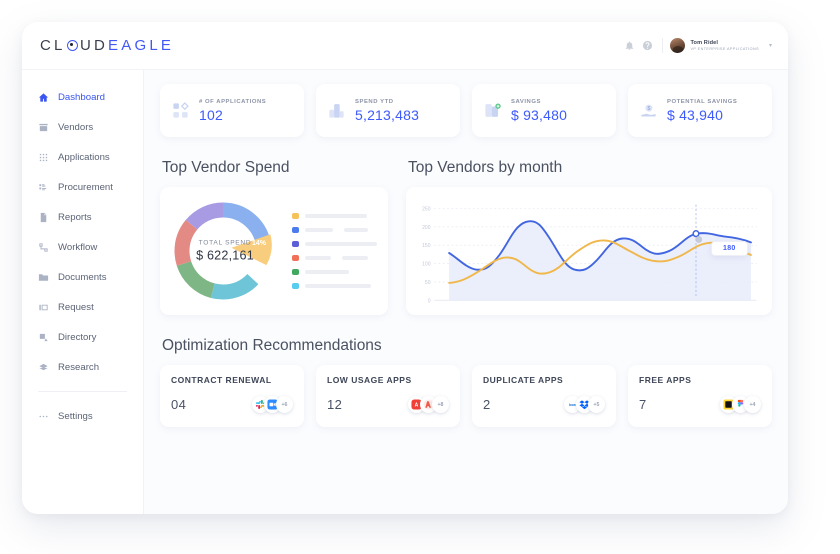  I want to click on vendor-spend-title: Top Vendor Spend, so click(226, 167).